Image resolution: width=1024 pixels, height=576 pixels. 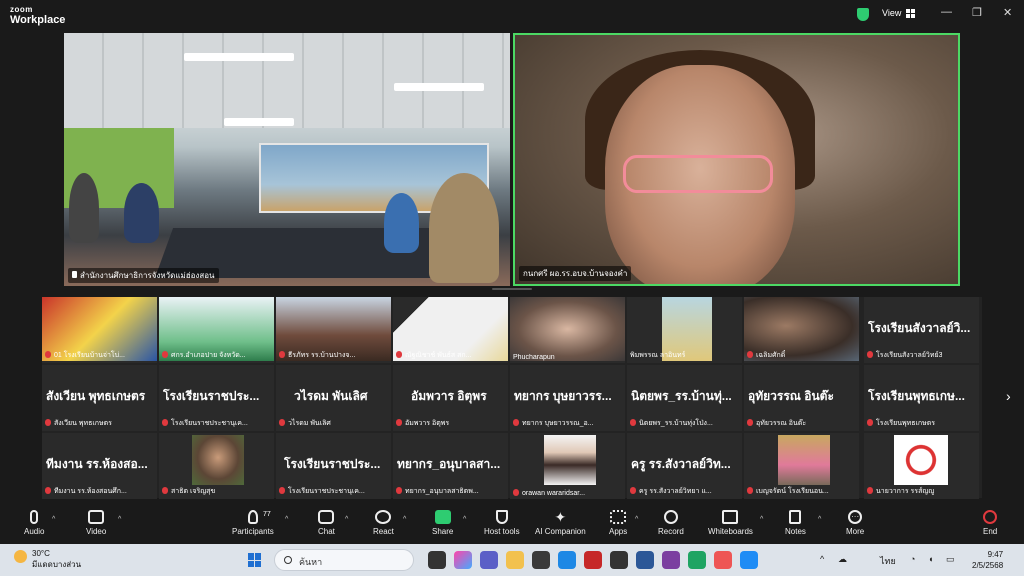 I want to click on system-clock: 9:47 2/5/2568, so click(x=987, y=560).